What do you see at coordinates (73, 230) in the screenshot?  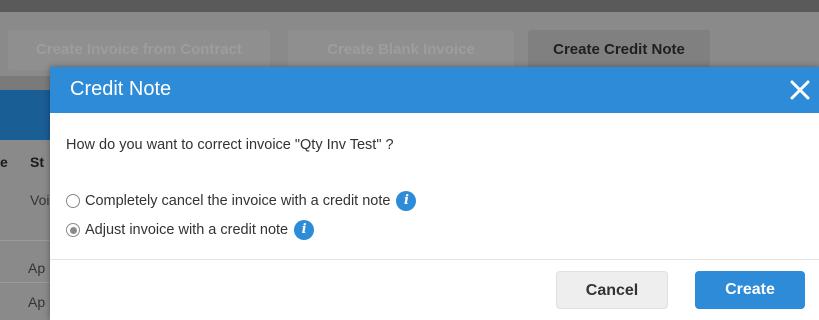 I see `radio-adjust-invoice` at bounding box center [73, 230].